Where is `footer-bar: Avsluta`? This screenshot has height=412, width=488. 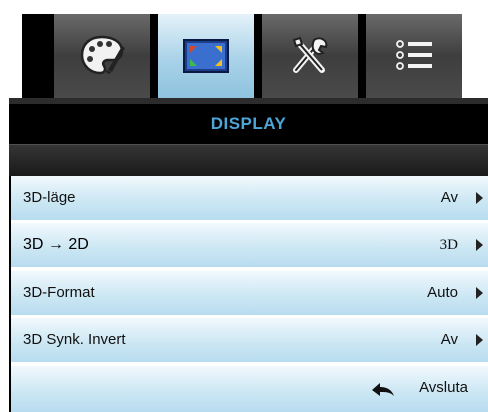 footer-bar: Avsluta is located at coordinates (249, 389).